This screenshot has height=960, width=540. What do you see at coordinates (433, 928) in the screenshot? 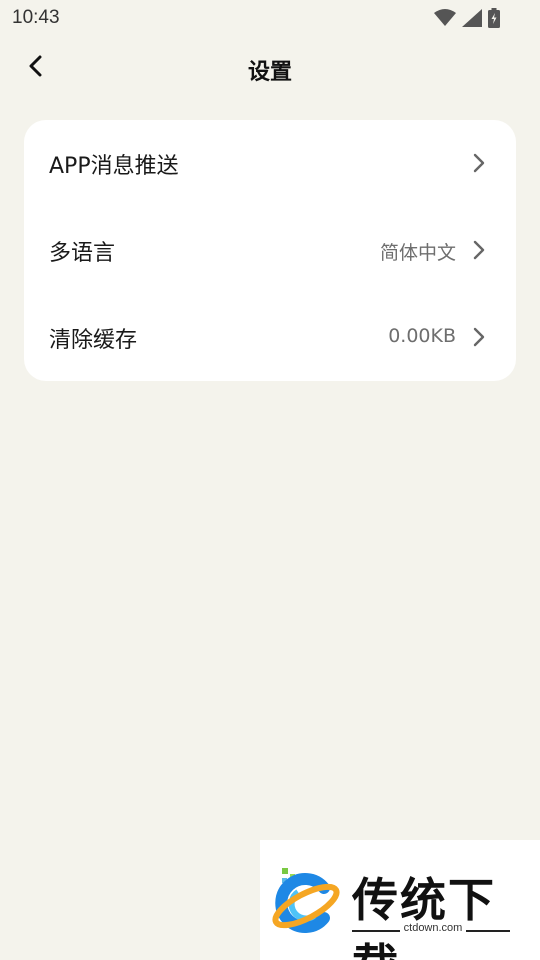
I see `watermark-url: ctdown.com` at bounding box center [433, 928].